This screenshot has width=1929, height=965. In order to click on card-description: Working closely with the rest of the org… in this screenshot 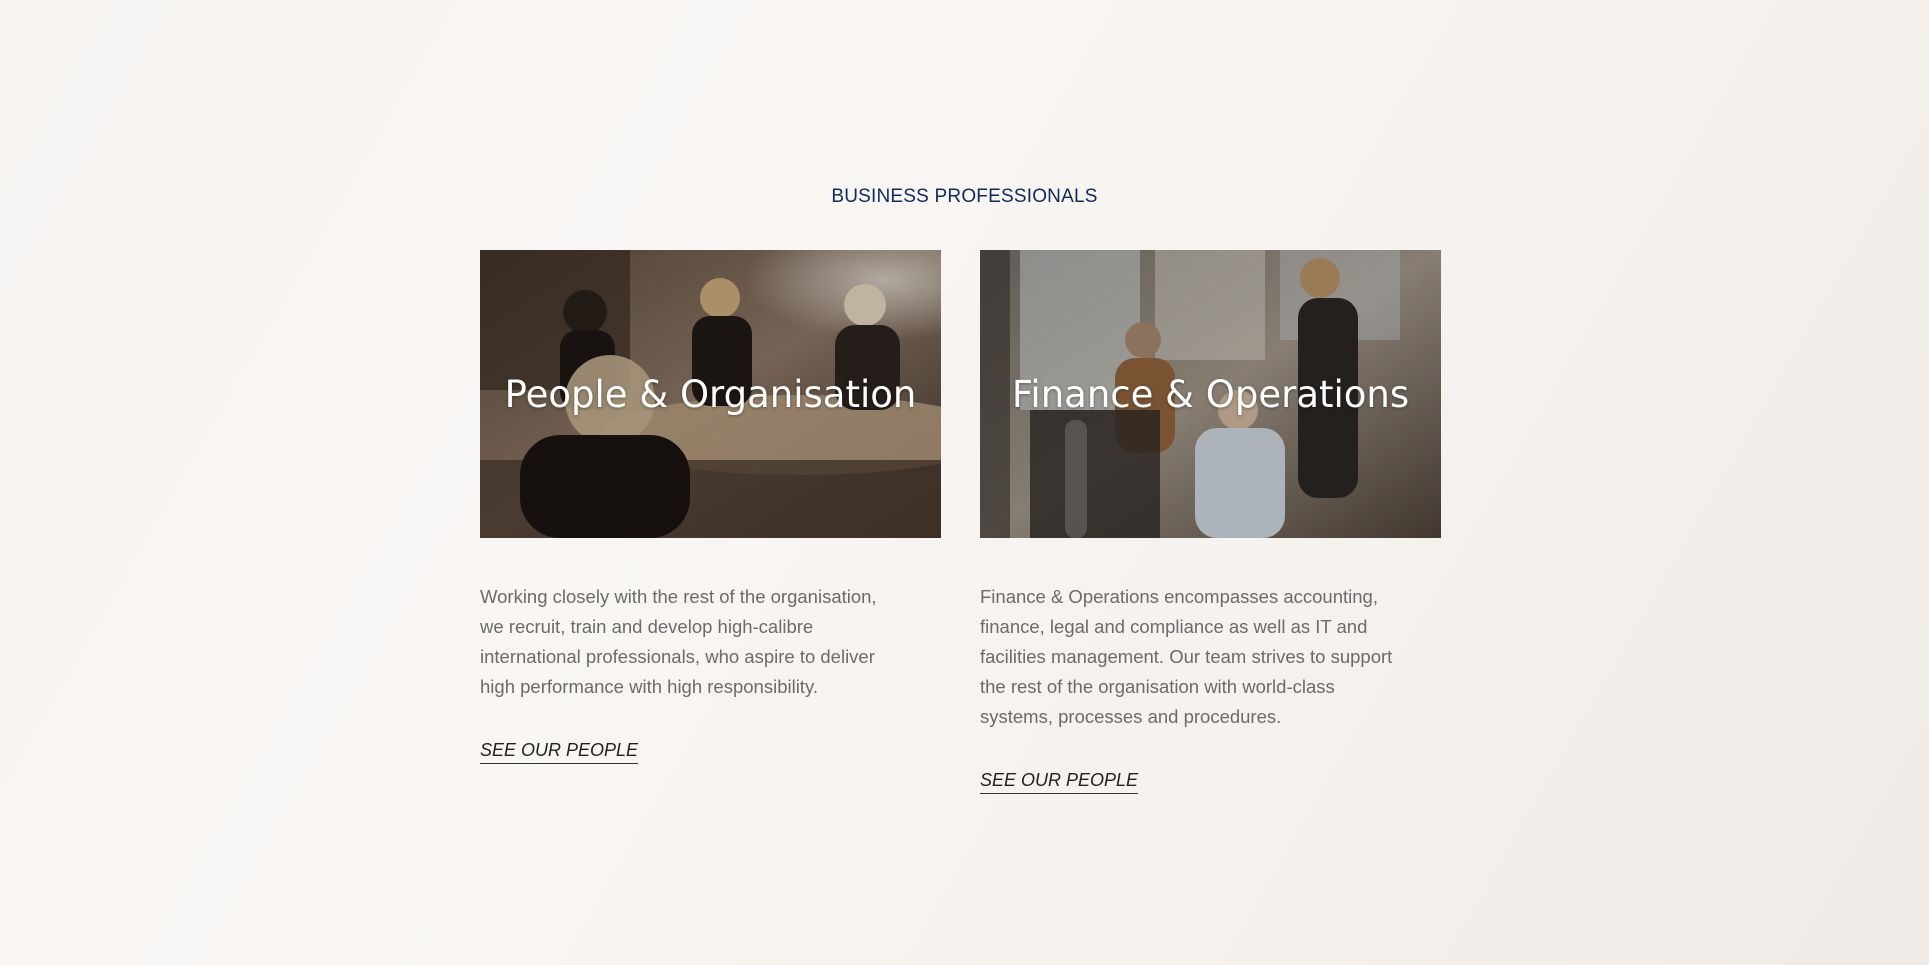, I will do `click(678, 641)`.